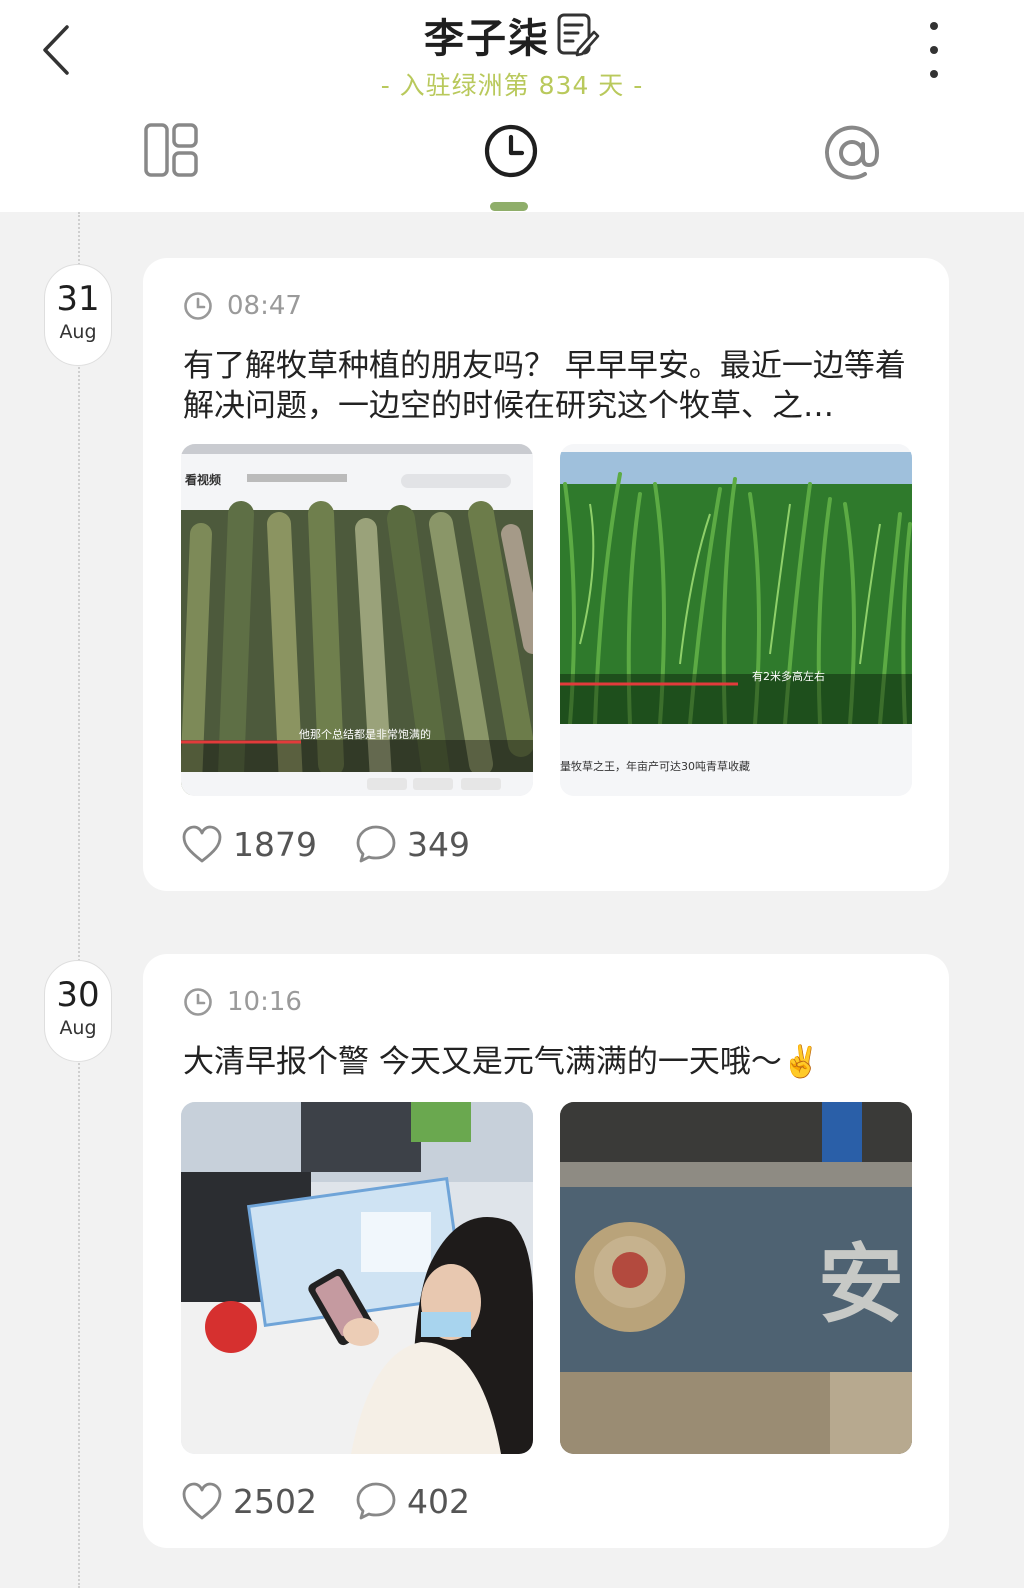 The width and height of the screenshot is (1024, 1588). I want to click on svg-text: 安, so click(861, 1285).